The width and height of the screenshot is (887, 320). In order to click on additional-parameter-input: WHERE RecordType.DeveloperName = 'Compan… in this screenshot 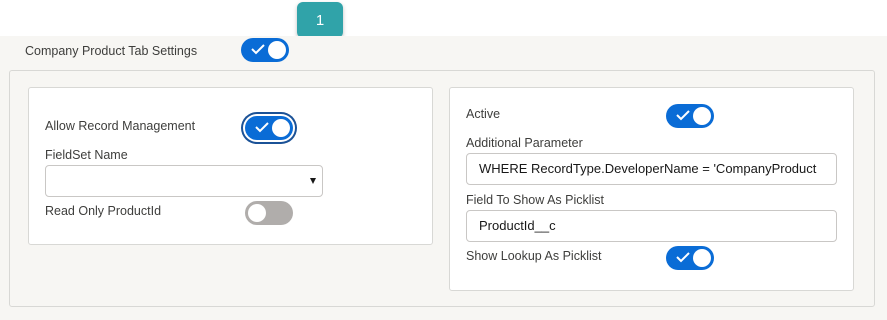, I will do `click(651, 169)`.